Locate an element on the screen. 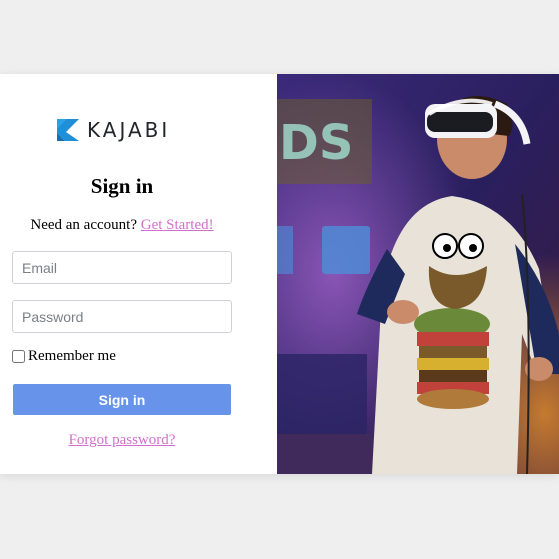  remember-me-checkbox is located at coordinates (18, 356).